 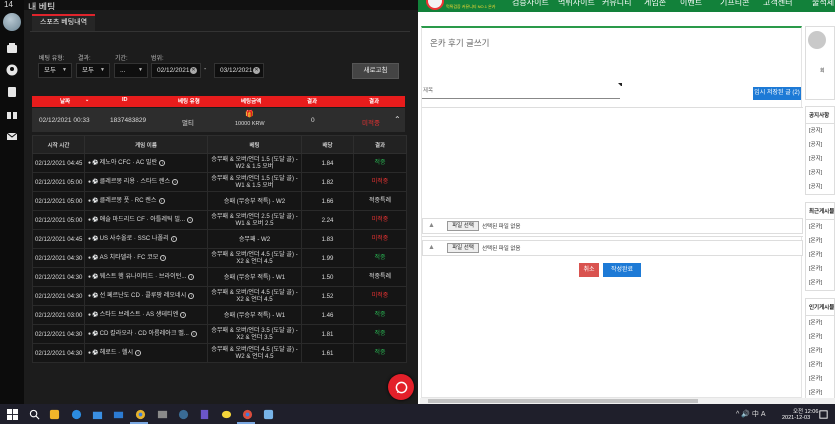 I want to click on chevron-down-icon: ⌄, so click(x=87, y=100).